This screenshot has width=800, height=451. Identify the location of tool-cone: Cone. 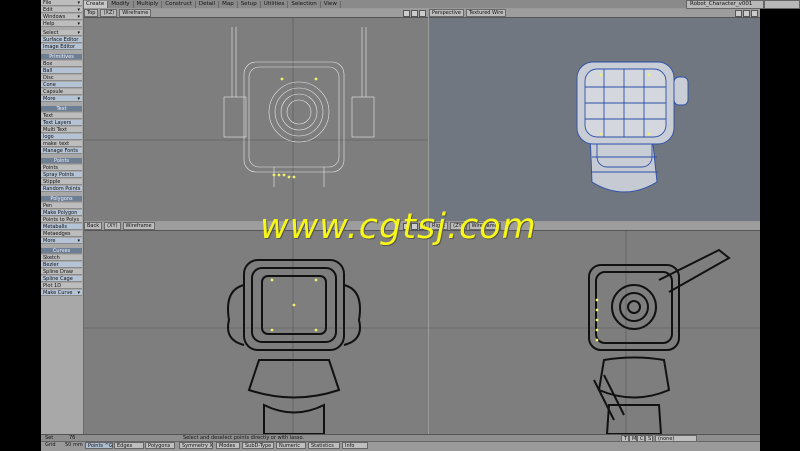
(61, 85).